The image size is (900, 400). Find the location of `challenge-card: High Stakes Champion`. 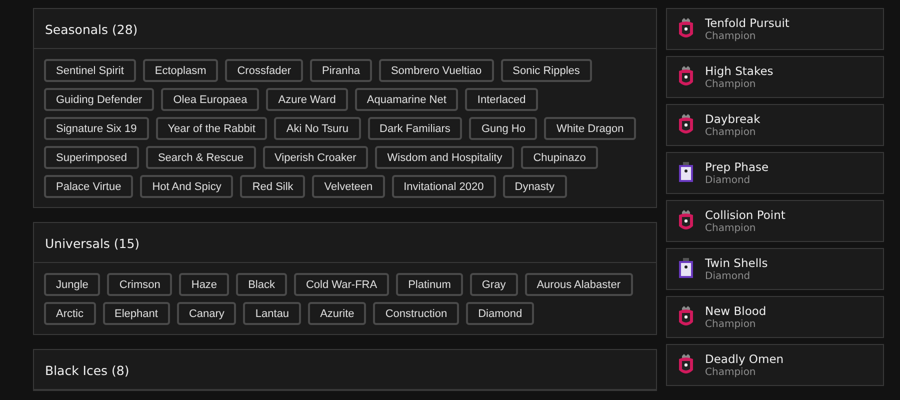

challenge-card: High Stakes Champion is located at coordinates (775, 77).